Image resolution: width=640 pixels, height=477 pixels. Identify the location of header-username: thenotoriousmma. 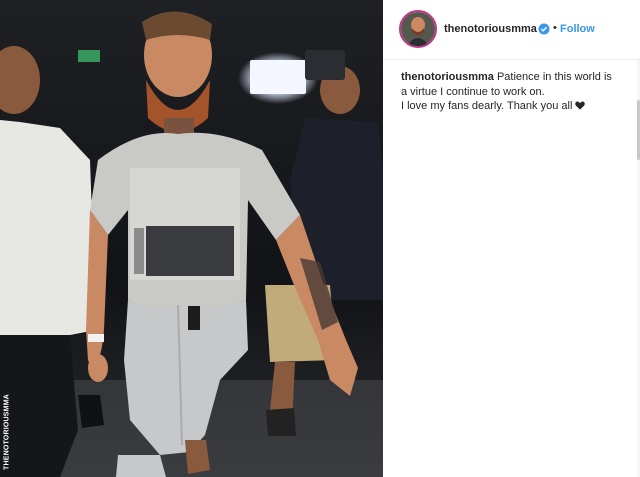
(490, 29).